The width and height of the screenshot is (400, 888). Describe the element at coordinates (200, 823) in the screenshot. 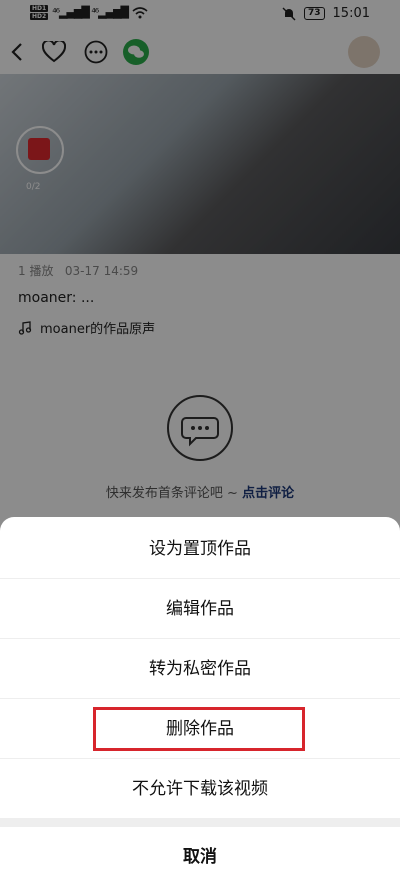

I see `sheet-divider` at that location.